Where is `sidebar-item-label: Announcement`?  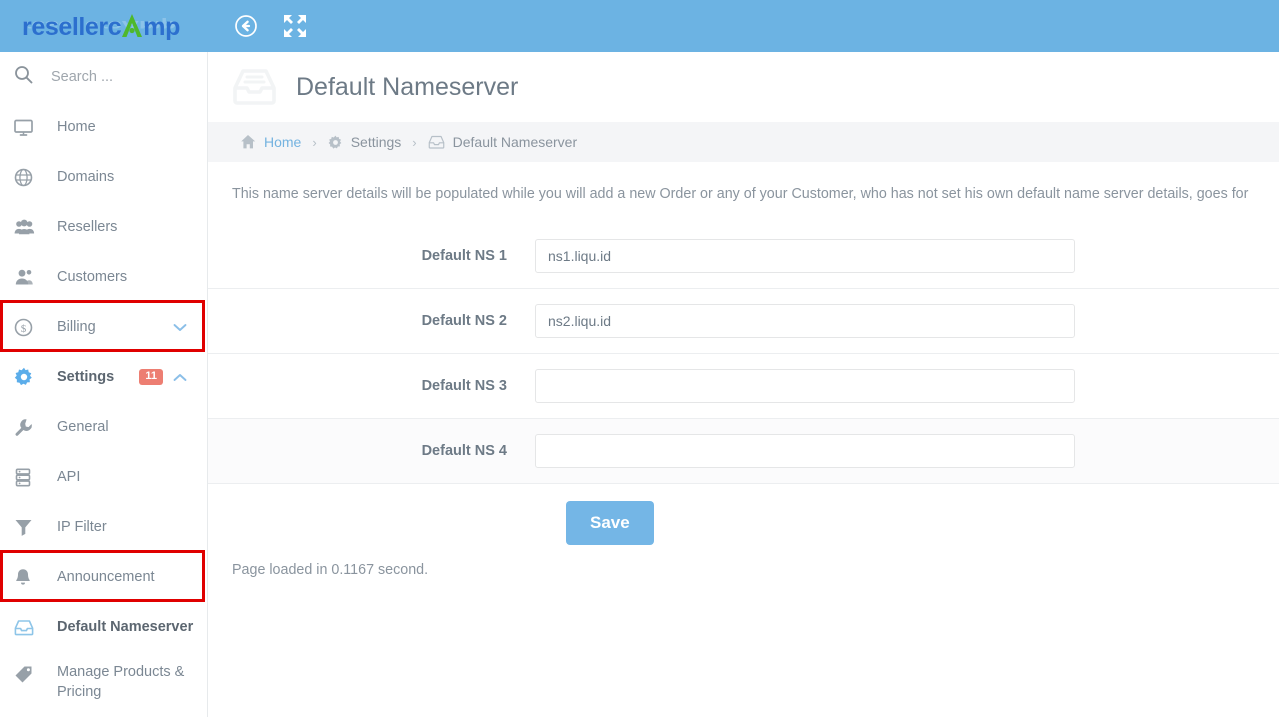
sidebar-item-label: Announcement is located at coordinates (106, 577).